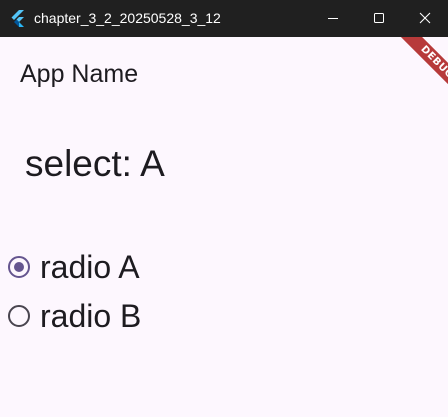 Image resolution: width=448 pixels, height=417 pixels. Describe the element at coordinates (420, 72) in the screenshot. I see `debug-banner-label: DEBUG` at that location.